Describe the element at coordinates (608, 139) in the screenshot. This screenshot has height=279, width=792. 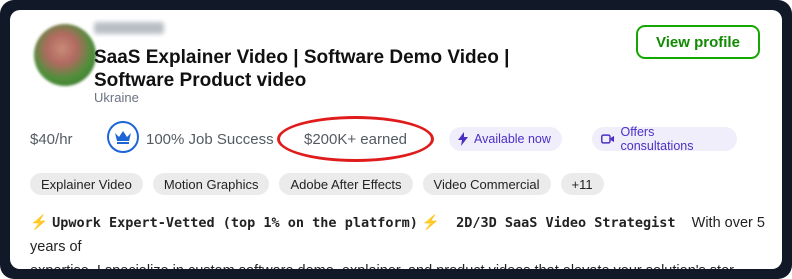
I see `video-camera-icon` at that location.